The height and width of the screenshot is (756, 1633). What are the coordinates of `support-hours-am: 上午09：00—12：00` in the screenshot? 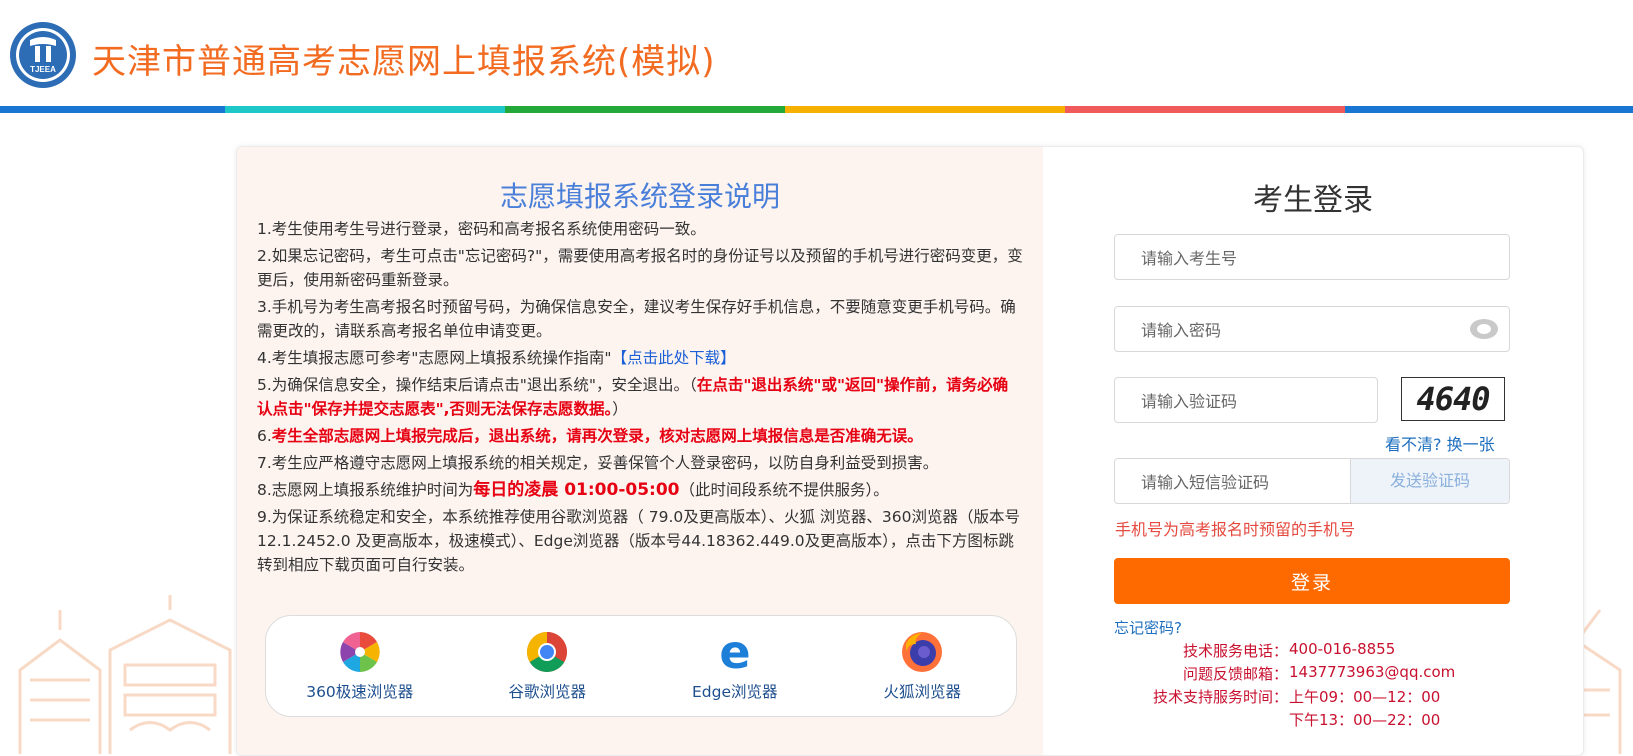 It's located at (1365, 697).